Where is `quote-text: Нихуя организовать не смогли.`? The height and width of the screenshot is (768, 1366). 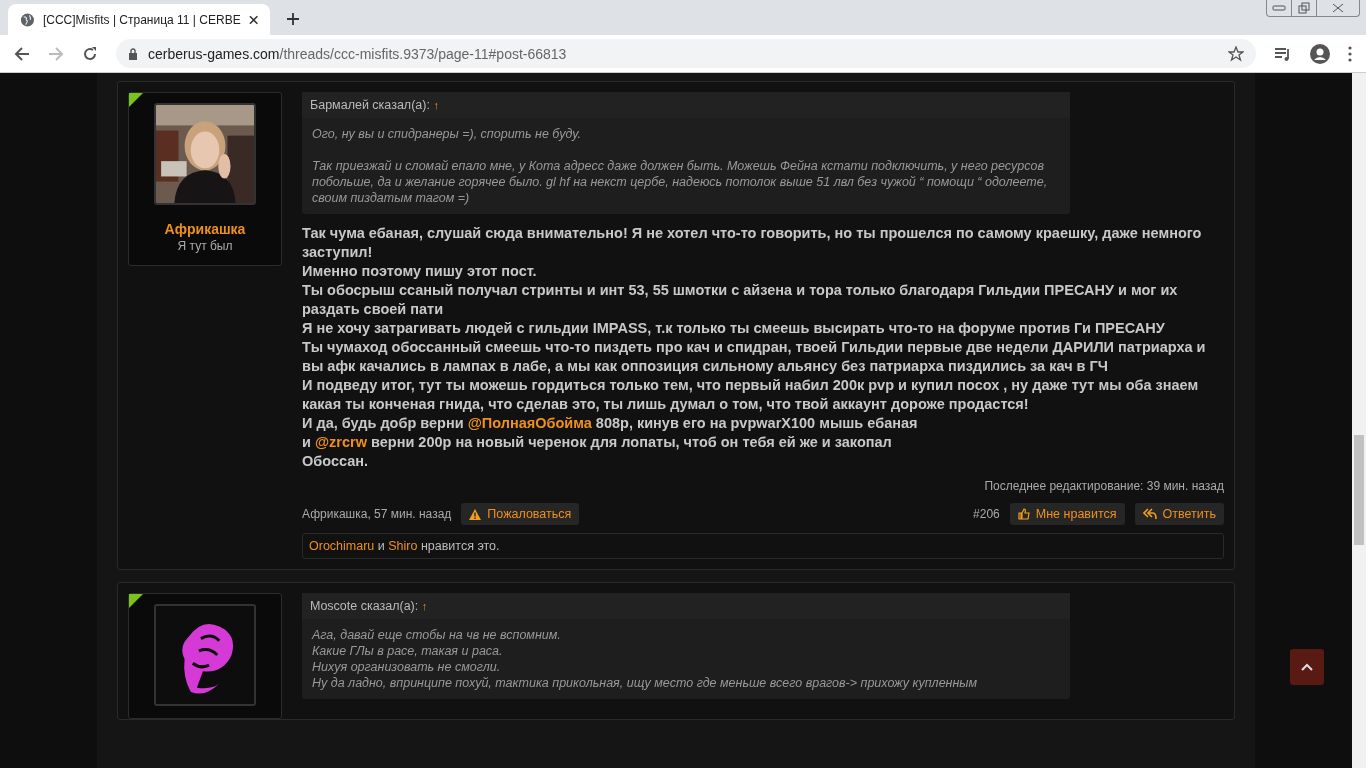 quote-text: Нихуя организовать не смогли. is located at coordinates (407, 667).